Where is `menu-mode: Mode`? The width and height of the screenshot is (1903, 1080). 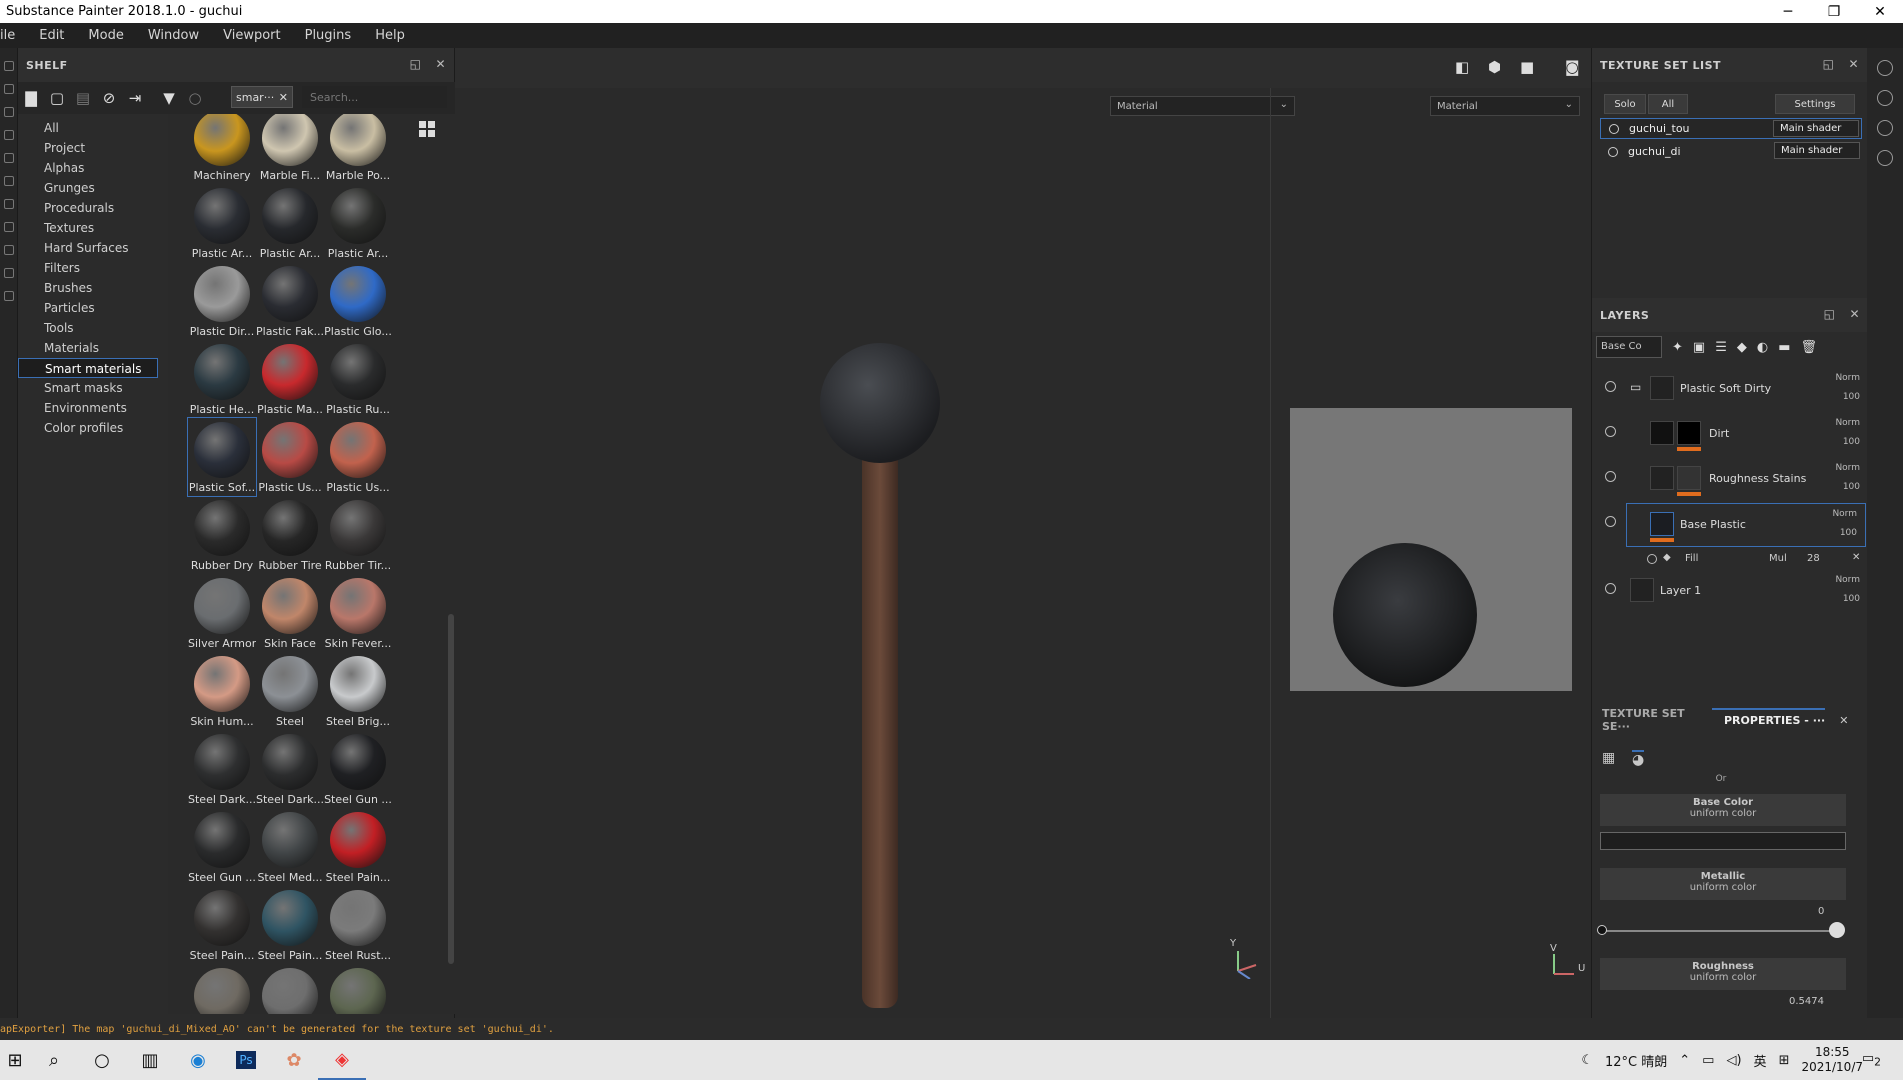
menu-mode: Mode is located at coordinates (105, 35).